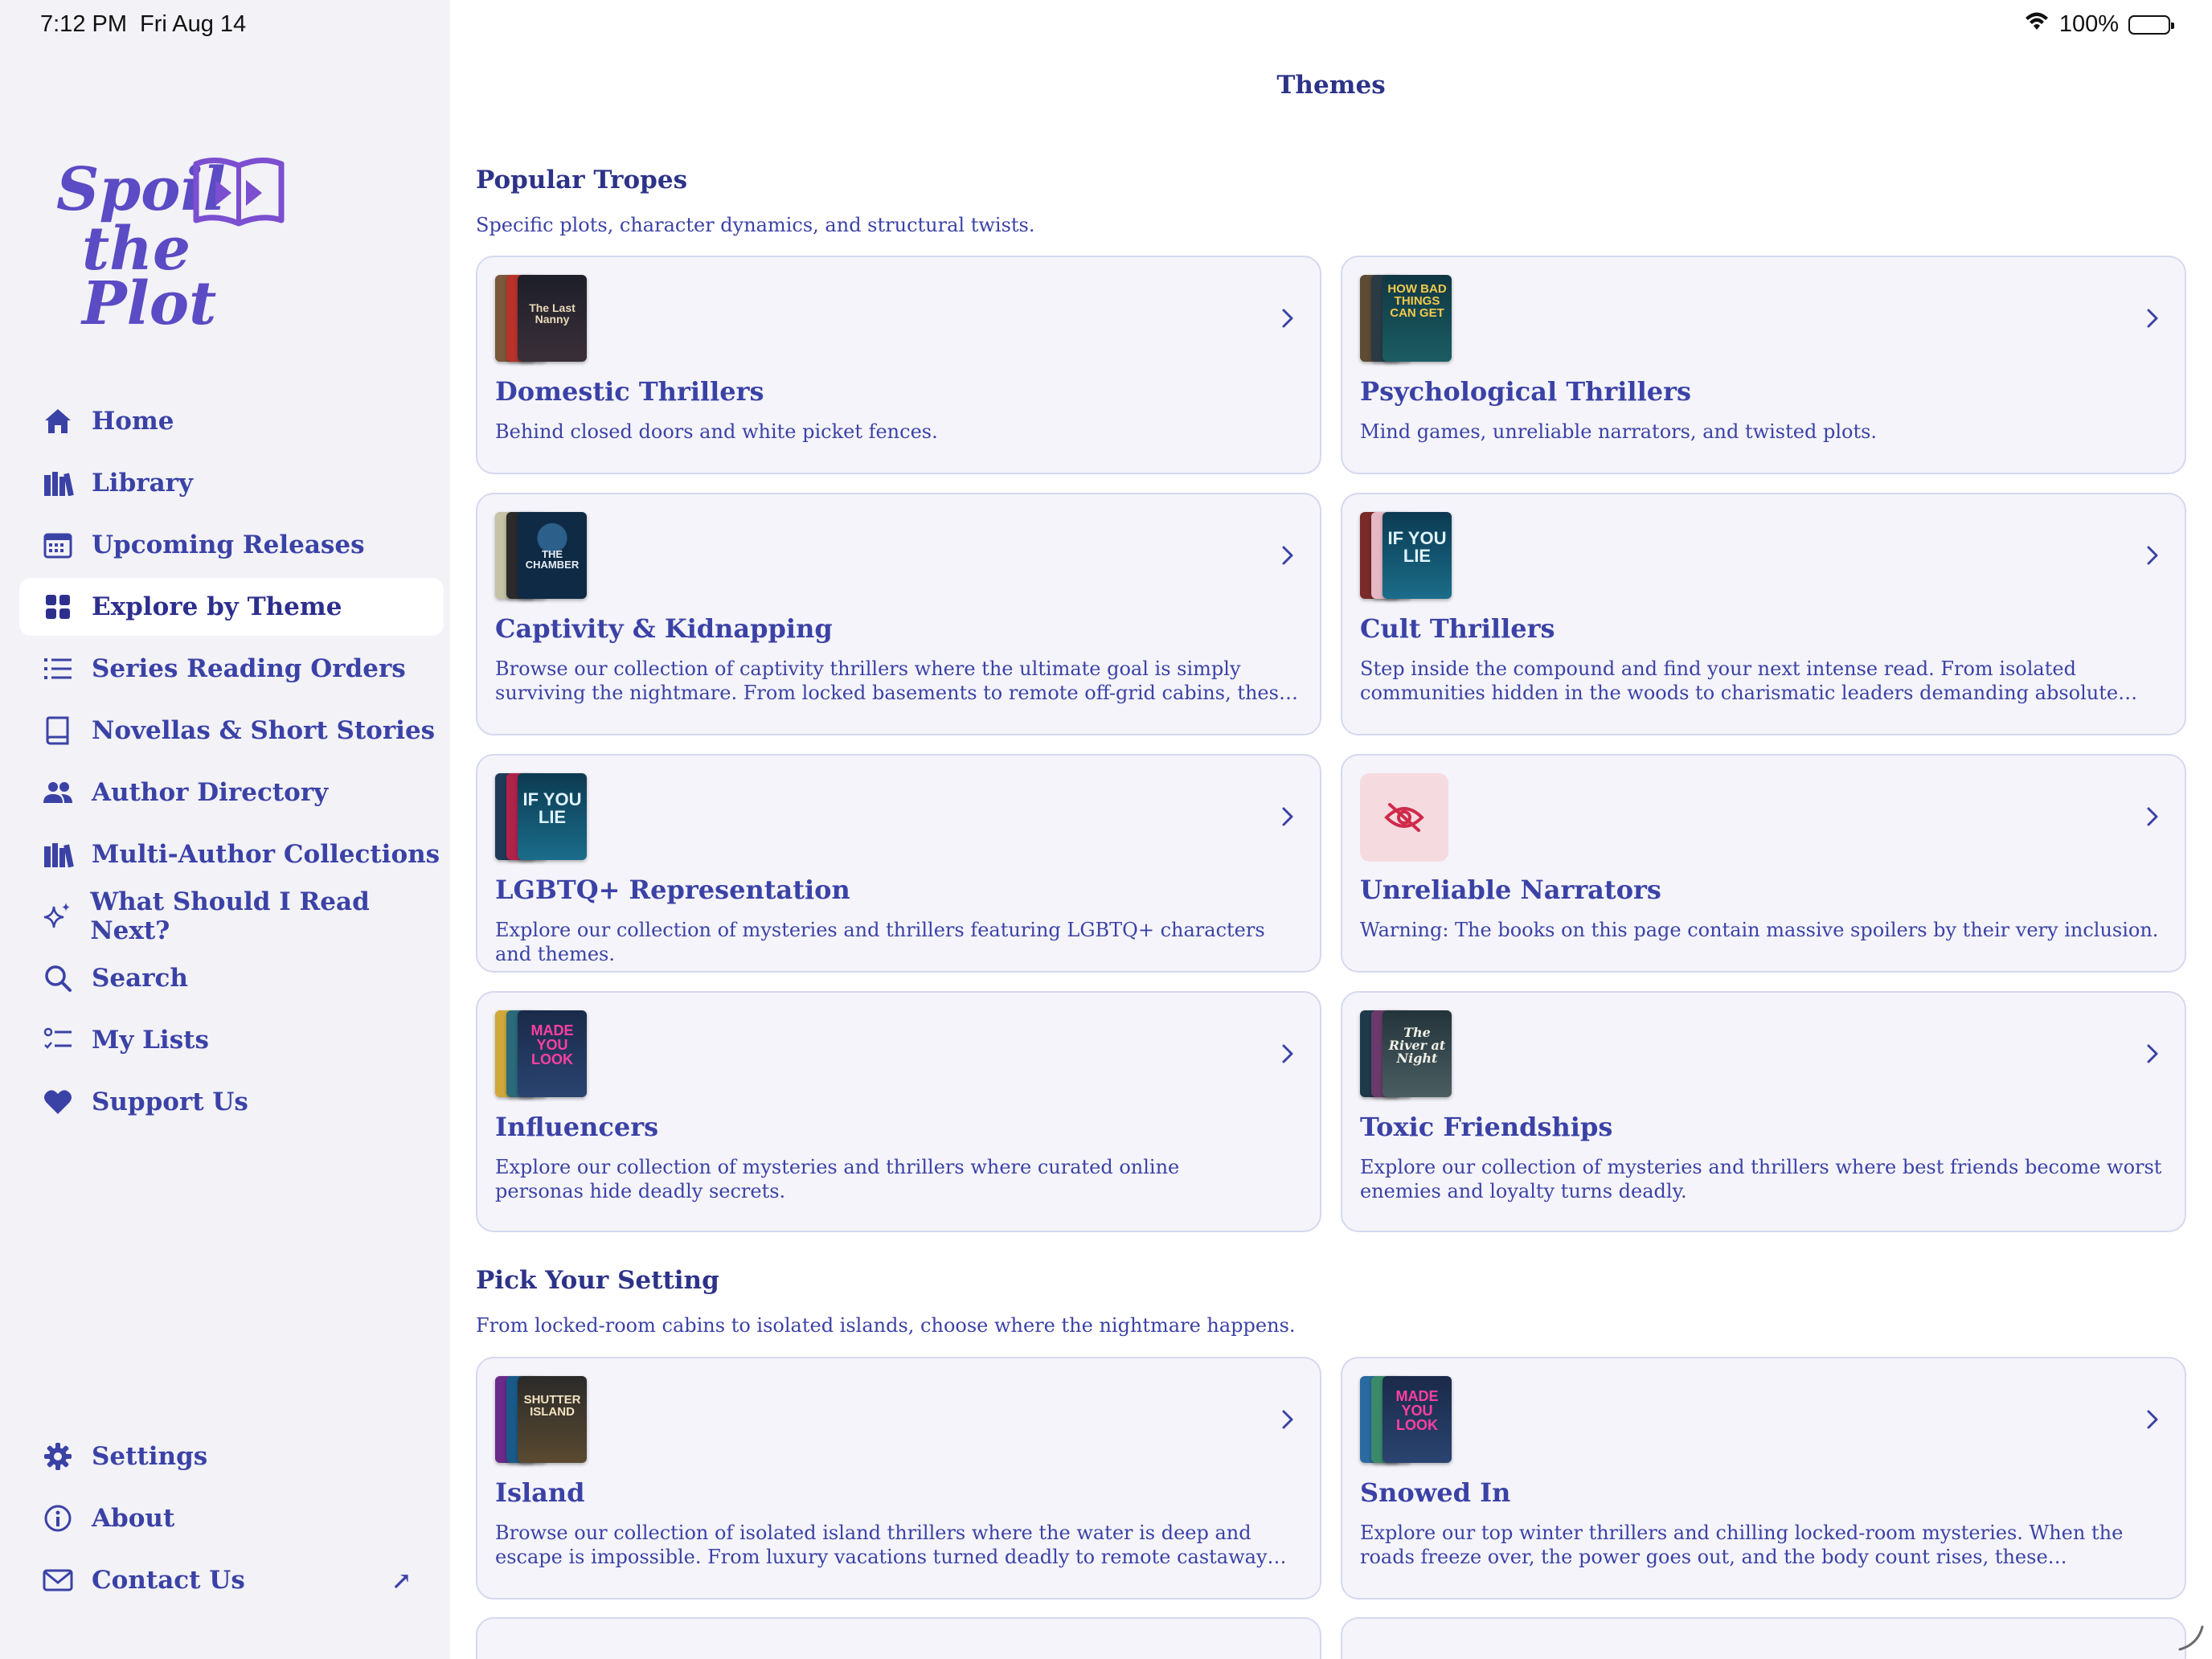  I want to click on sidebar-item-label: Home, so click(133, 421).